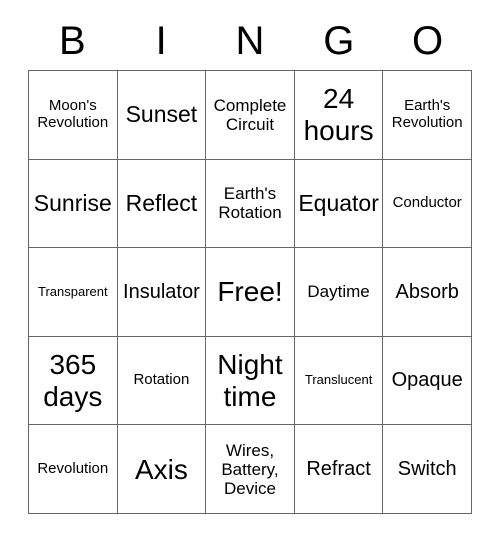  I want to click on bingo-cell: 24 hours, so click(339, 115).